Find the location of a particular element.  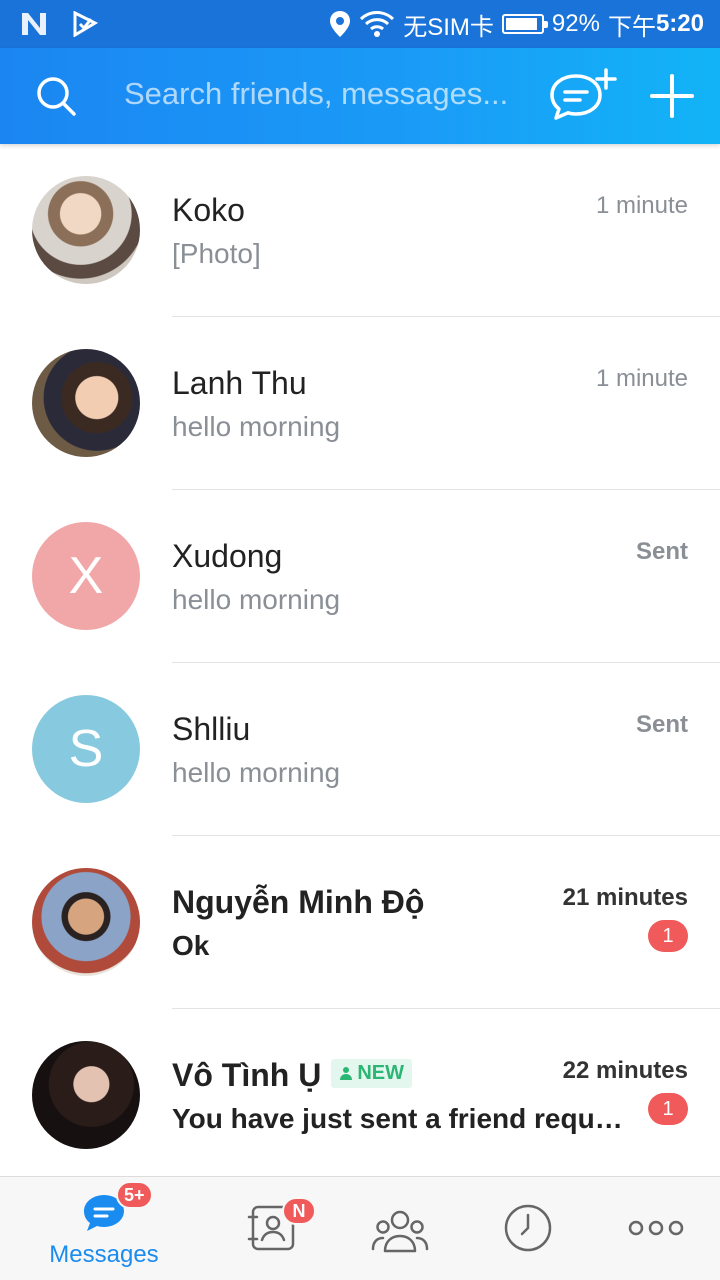

bottom-navigation: 5+ Messages N is located at coordinates (360, 1228).